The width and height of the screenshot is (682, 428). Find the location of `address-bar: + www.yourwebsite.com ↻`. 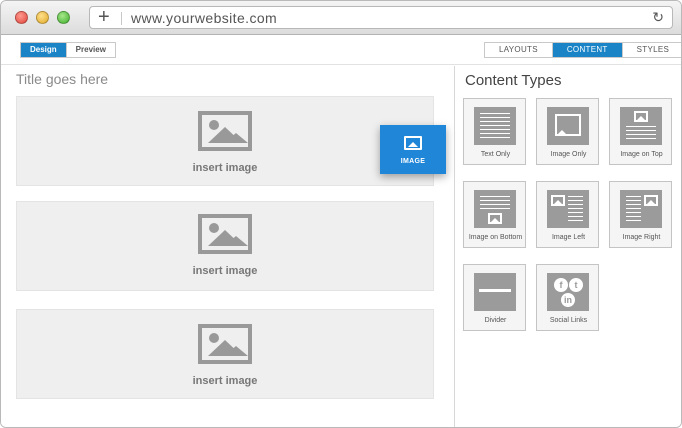

address-bar: + www.yourwebsite.com ↻ is located at coordinates (381, 17).